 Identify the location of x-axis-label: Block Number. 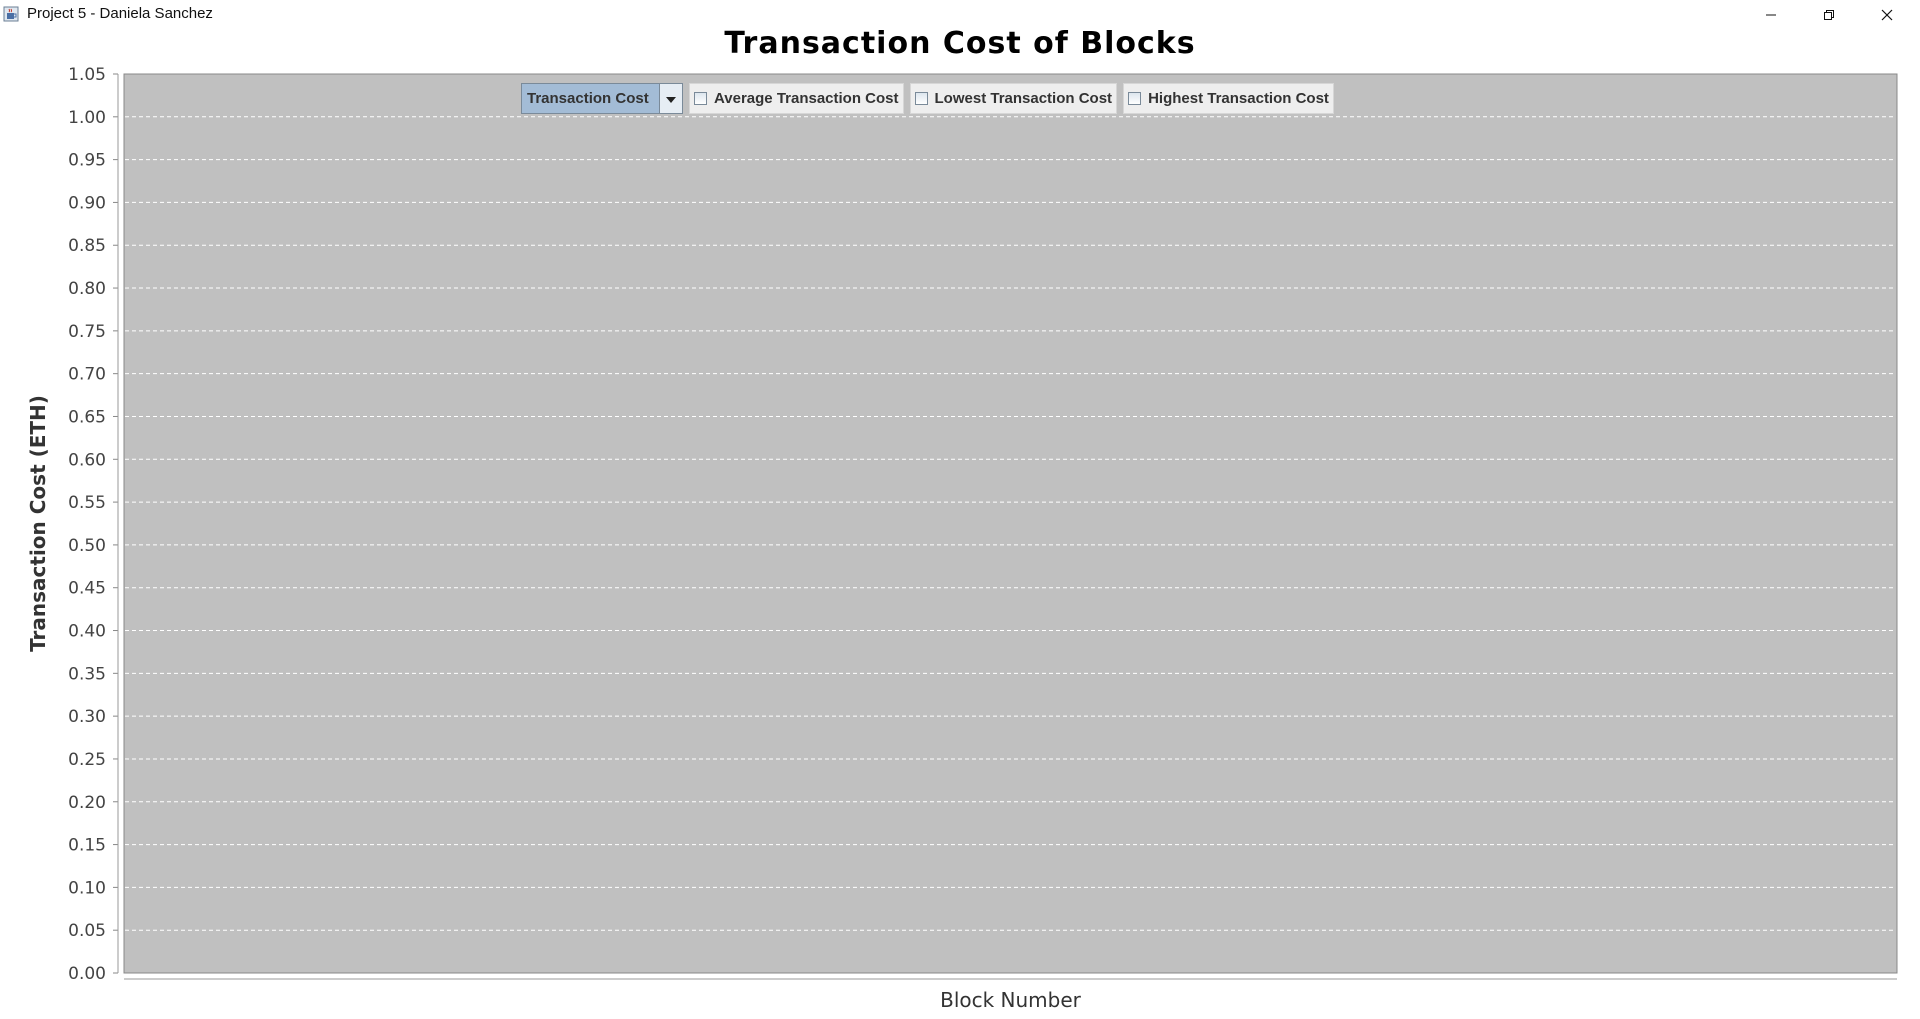
(1010, 1000).